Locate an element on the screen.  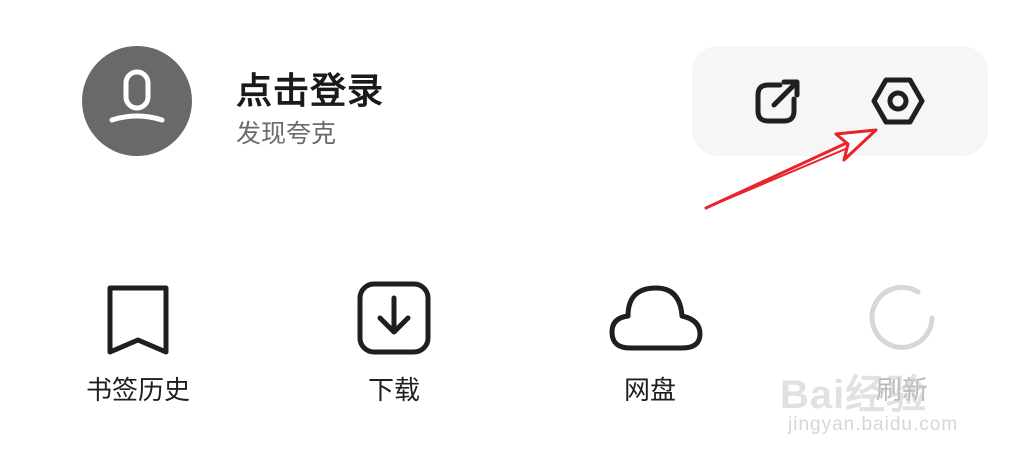
share-button is located at coordinates (778, 101).